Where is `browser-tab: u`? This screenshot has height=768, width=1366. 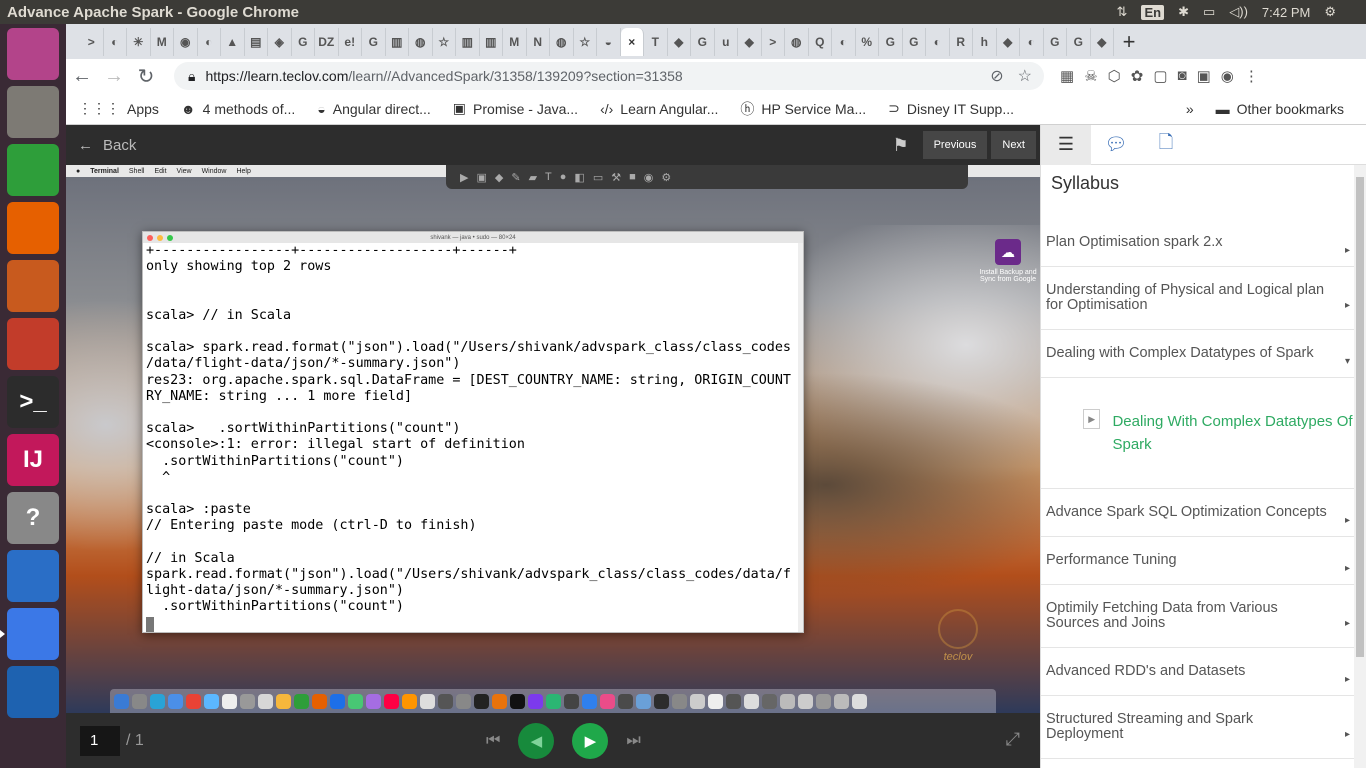 browser-tab: u is located at coordinates (726, 41).